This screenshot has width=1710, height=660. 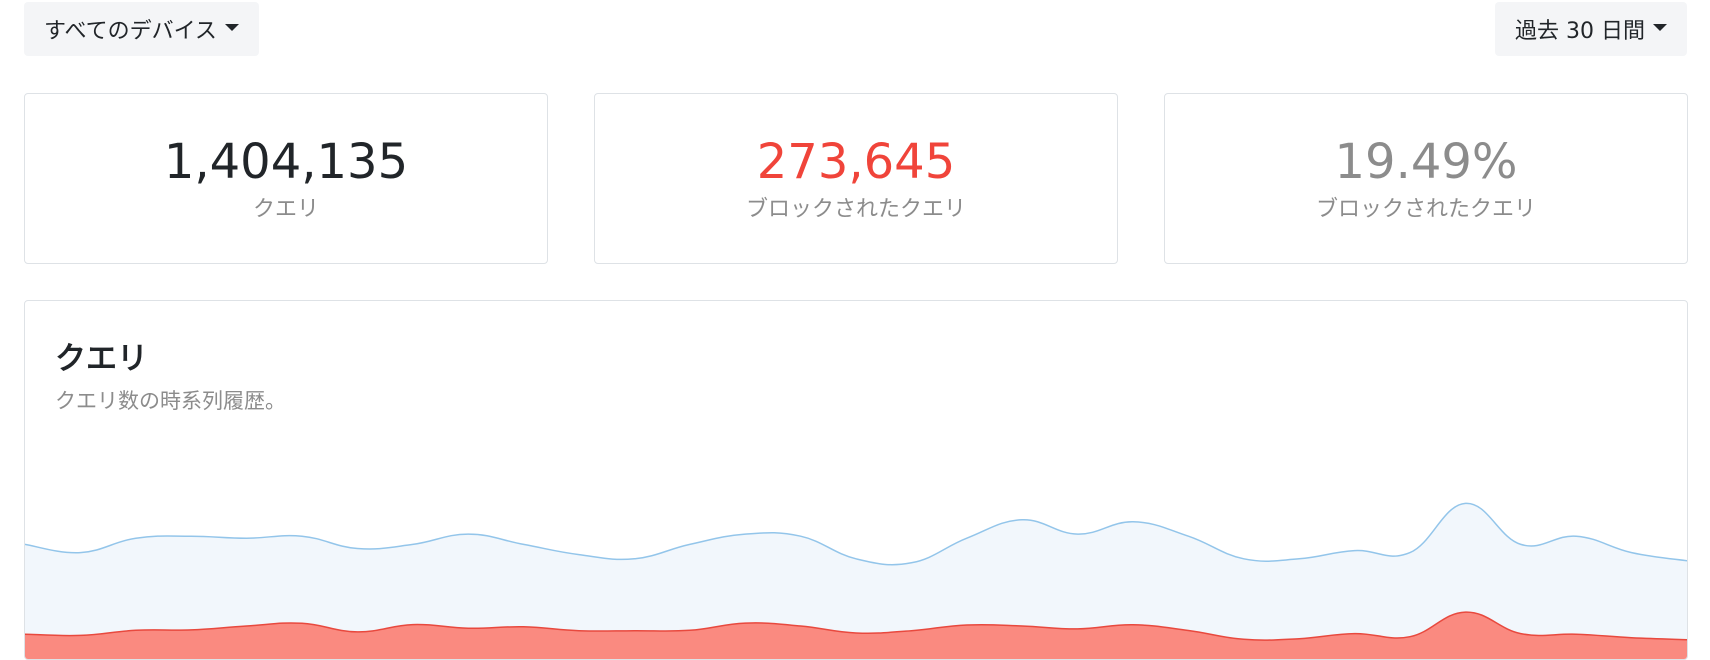 What do you see at coordinates (286, 162) in the screenshot?
I see `total-queries-value: 1,404,135` at bounding box center [286, 162].